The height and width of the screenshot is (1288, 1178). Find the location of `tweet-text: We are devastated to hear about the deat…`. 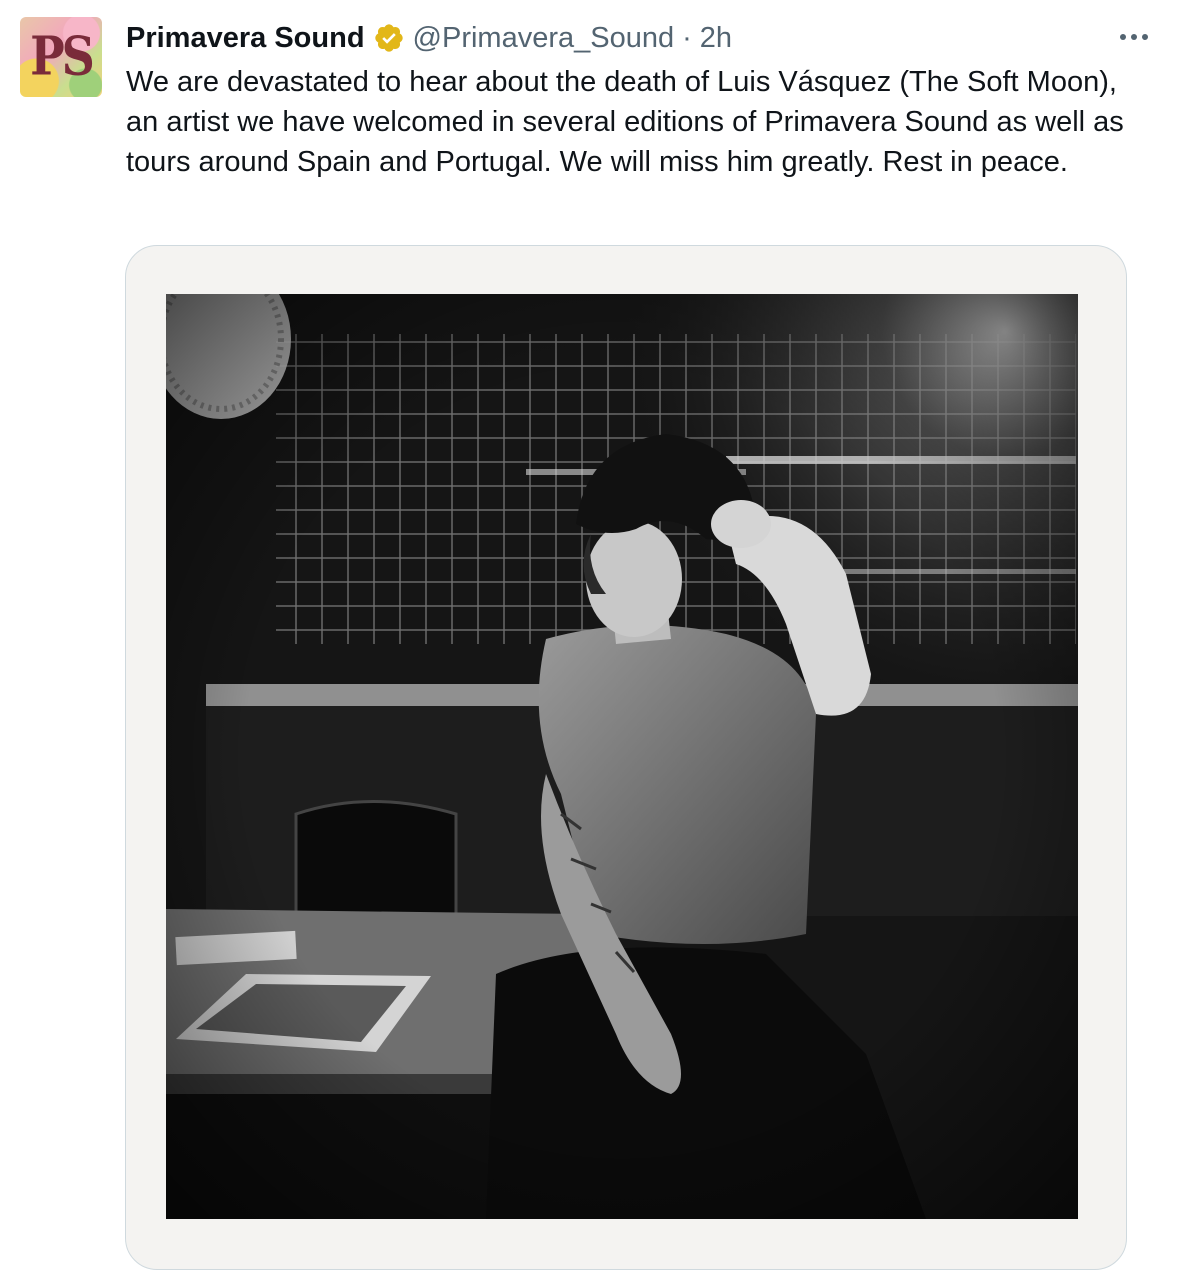

tweet-text: We are devastated to hear about the deat… is located at coordinates (629, 122).